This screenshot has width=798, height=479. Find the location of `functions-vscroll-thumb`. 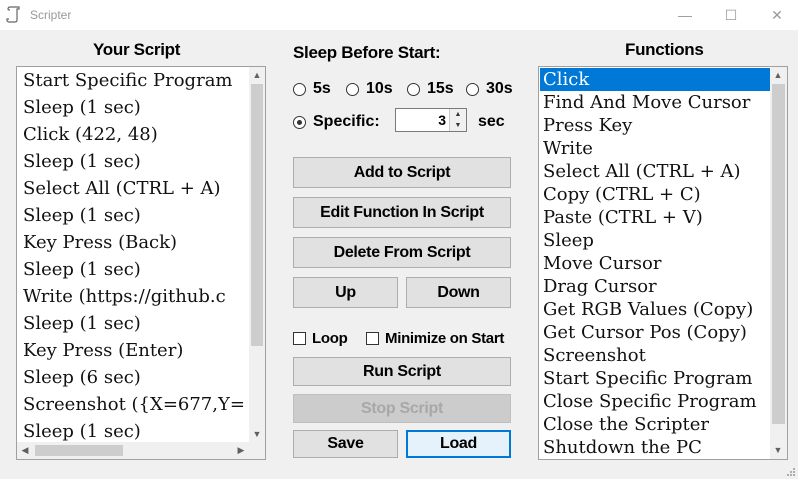

functions-vscroll-thumb is located at coordinates (778, 254).